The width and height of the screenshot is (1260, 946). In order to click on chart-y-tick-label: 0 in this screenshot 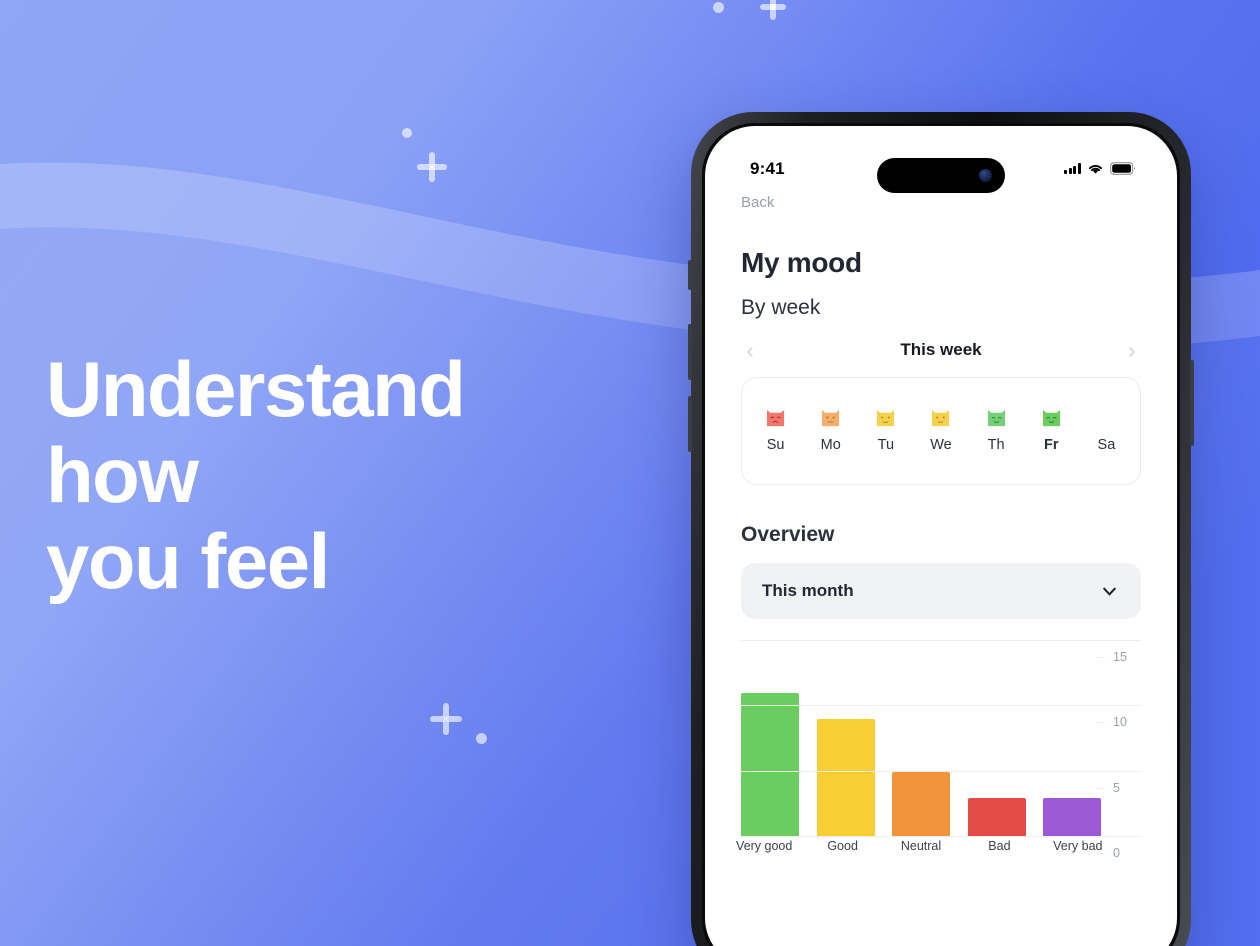, I will do `click(1119, 853)`.